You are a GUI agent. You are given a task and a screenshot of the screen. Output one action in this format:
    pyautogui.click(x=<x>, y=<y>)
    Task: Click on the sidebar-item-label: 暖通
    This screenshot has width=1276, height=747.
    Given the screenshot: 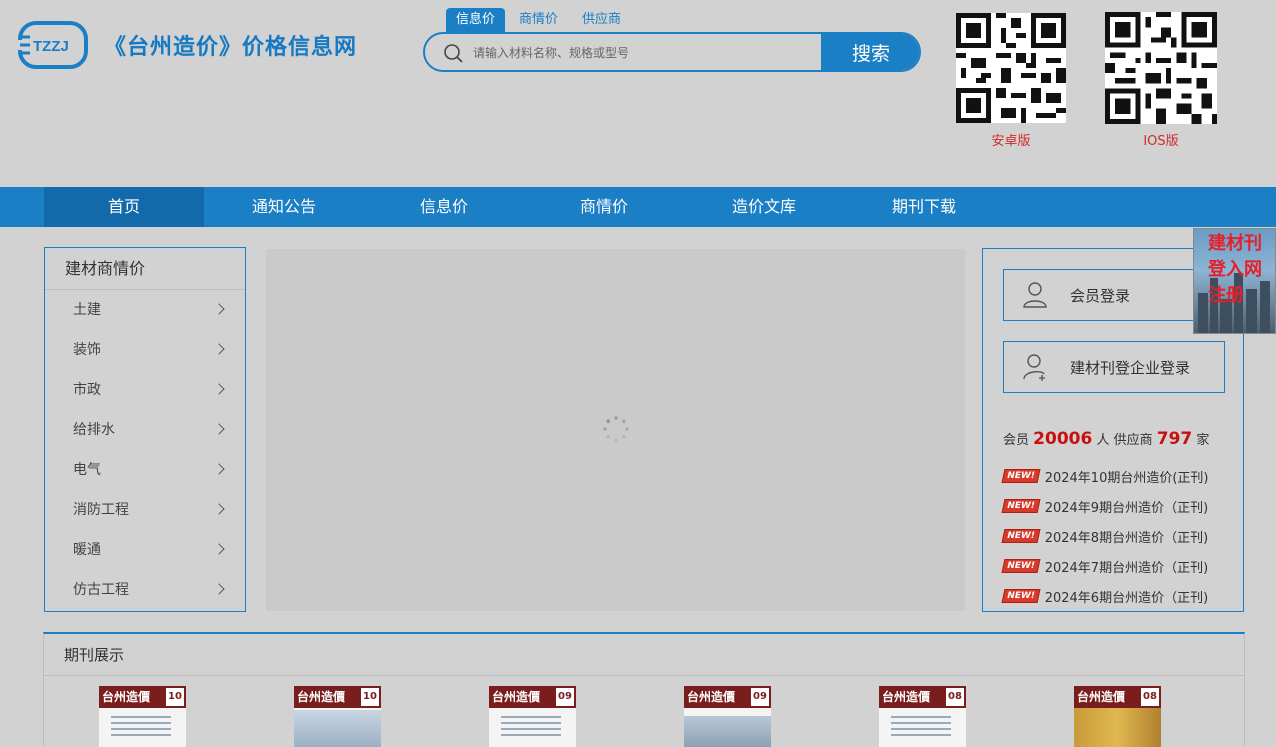 What is the action you would take?
    pyautogui.click(x=87, y=550)
    